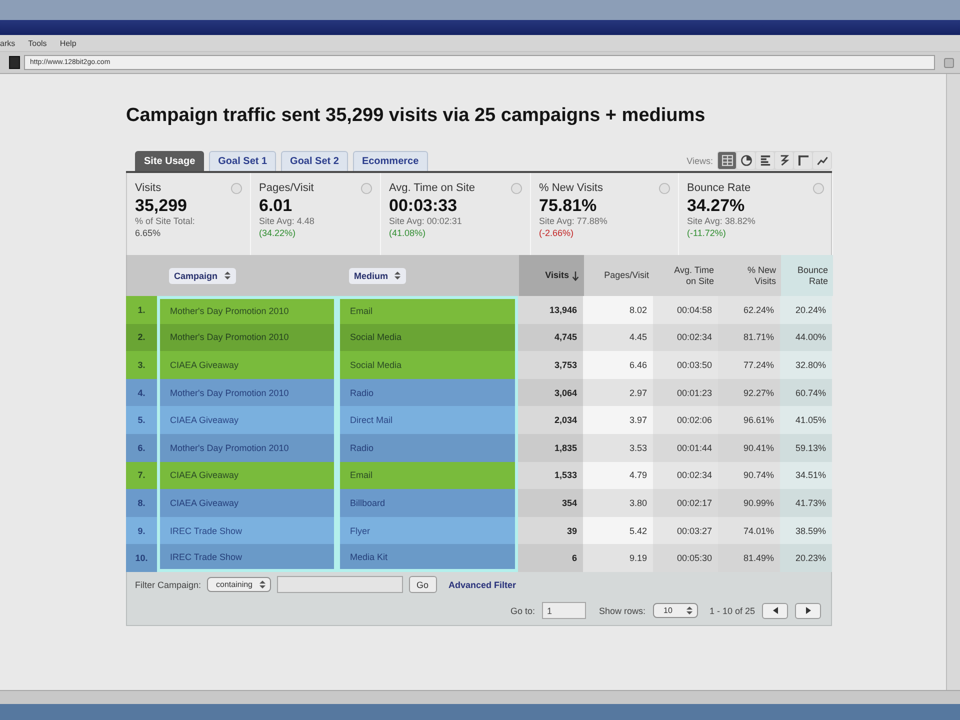 Image resolution: width=960 pixels, height=720 pixels. I want to click on metric-note: % of Site Total:, so click(165, 221).